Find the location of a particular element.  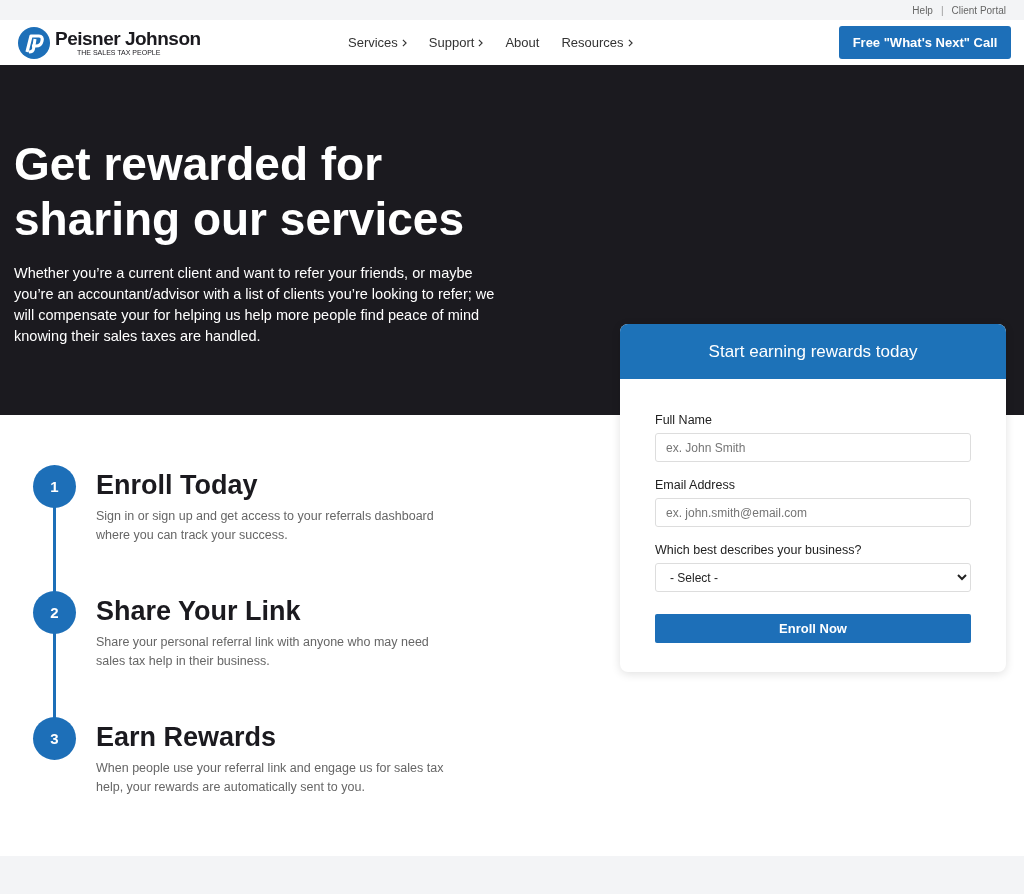

logo-name: Peisner Johnson is located at coordinates (128, 38).